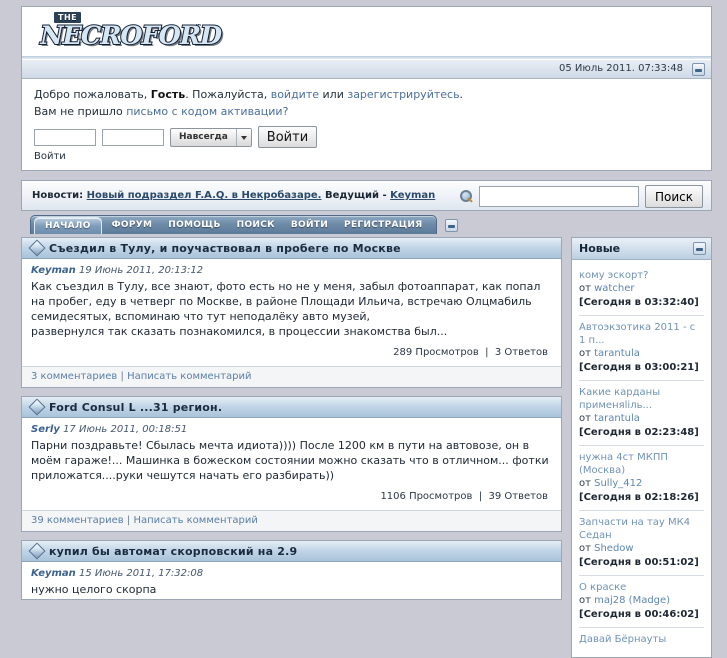  I want to click on search-icon, so click(466, 196).